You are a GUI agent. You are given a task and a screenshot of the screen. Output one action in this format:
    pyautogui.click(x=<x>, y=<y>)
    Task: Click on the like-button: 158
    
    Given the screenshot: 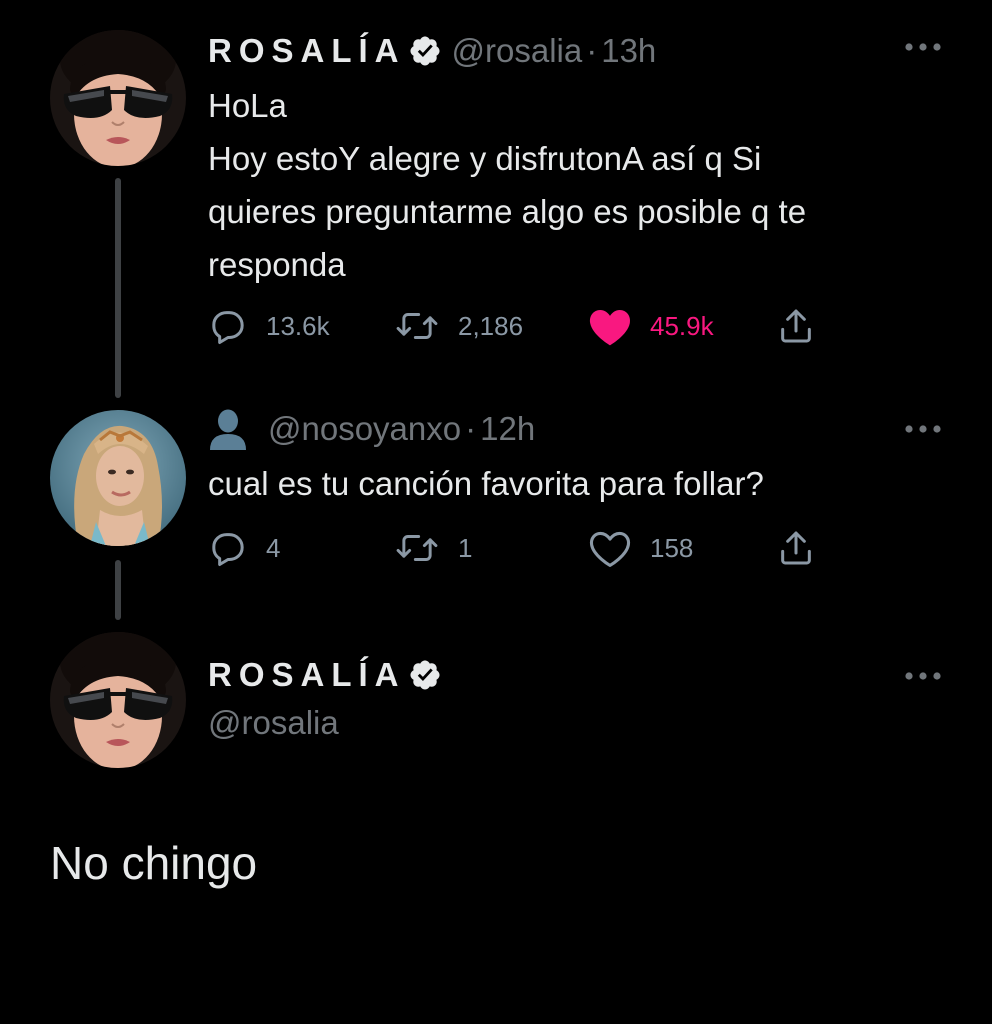 What is the action you would take?
    pyautogui.click(x=640, y=548)
    